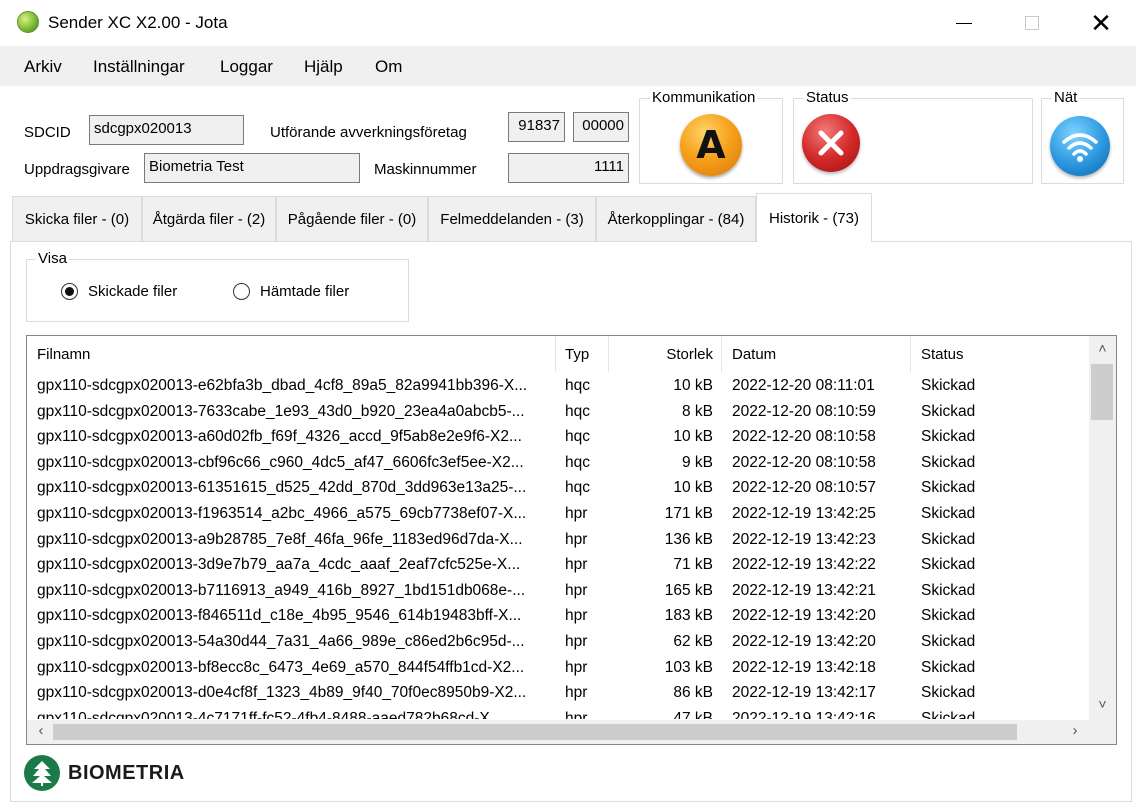 This screenshot has width=1136, height=808. What do you see at coordinates (323, 67) in the screenshot?
I see `menu-hjalp: Hjälp` at bounding box center [323, 67].